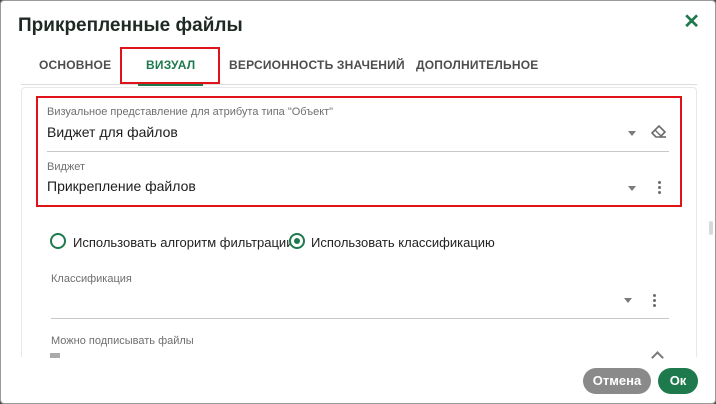 This screenshot has height=404, width=716. What do you see at coordinates (403, 242) in the screenshot?
I see `radio-classification-label: Использовать классификацию` at bounding box center [403, 242].